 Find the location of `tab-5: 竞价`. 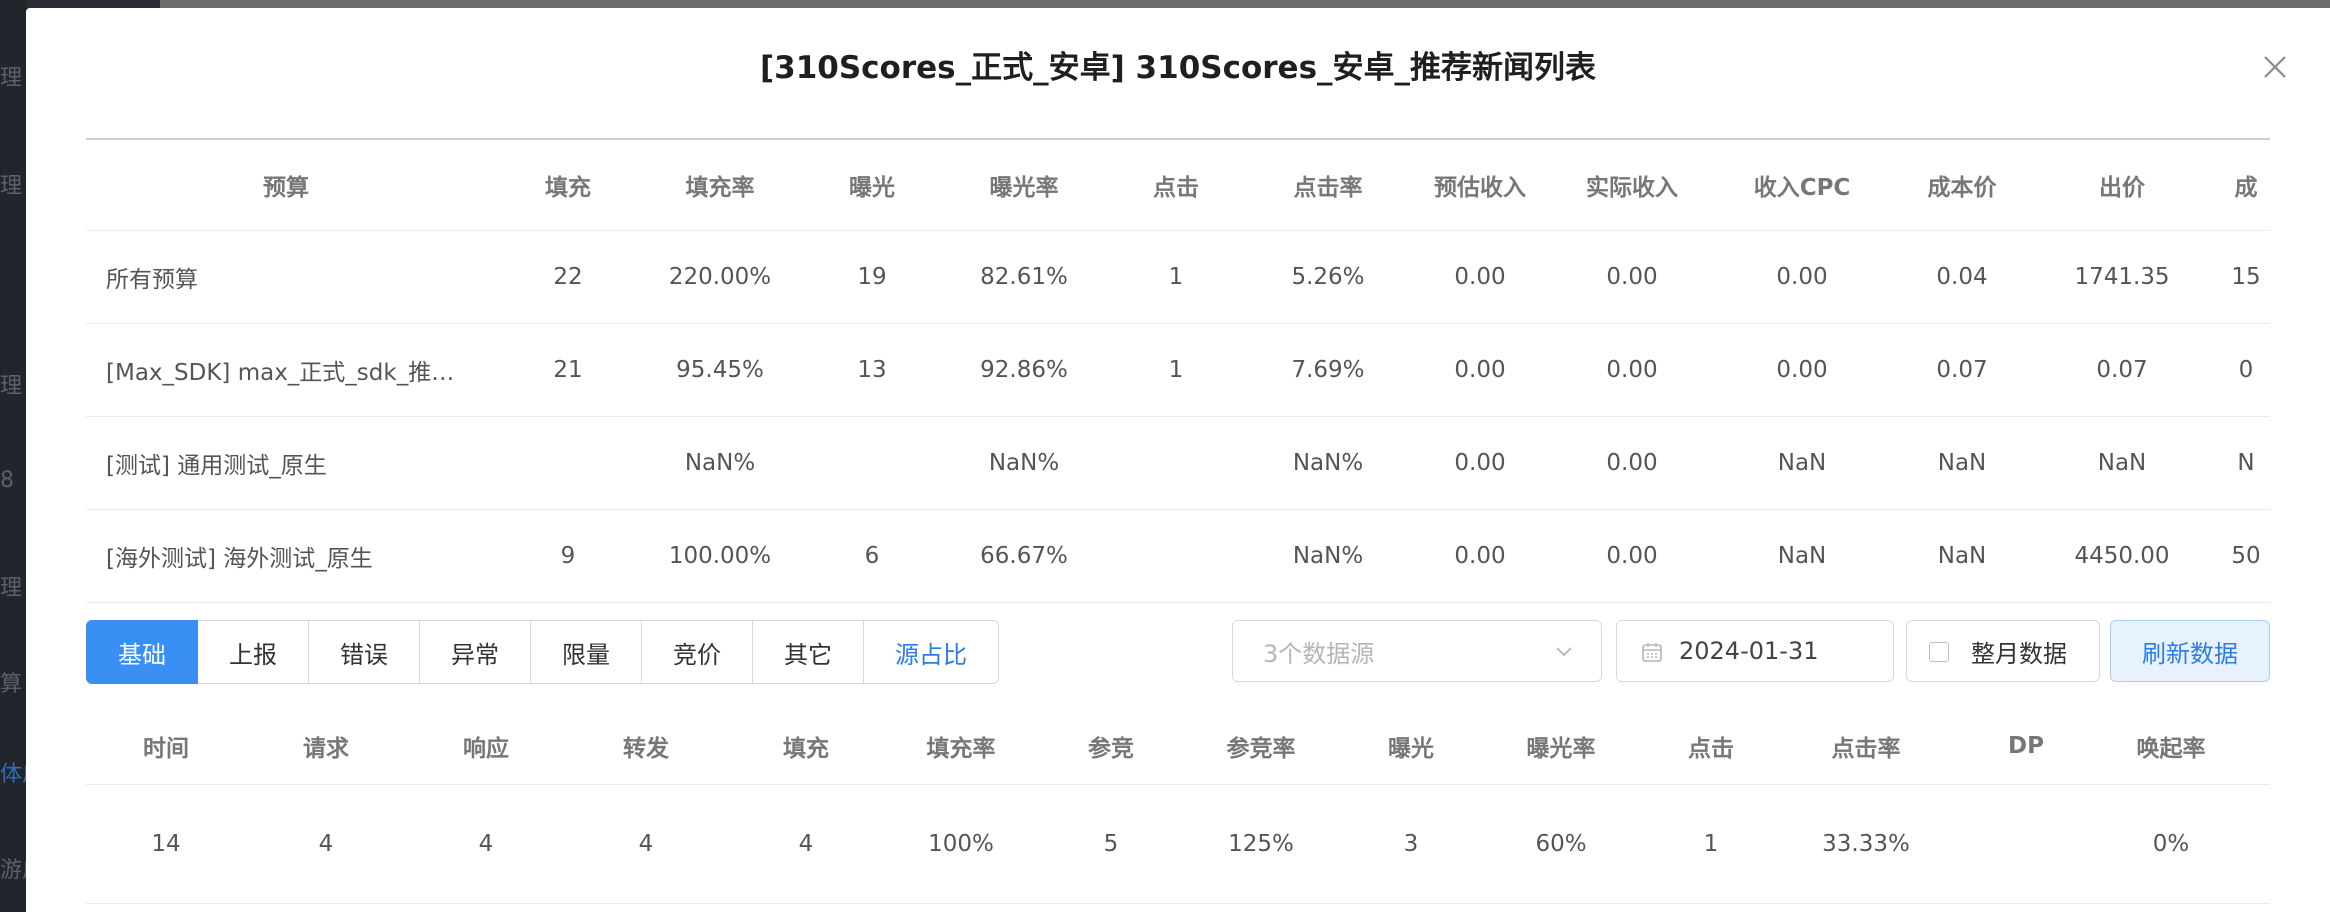

tab-5: 竞价 is located at coordinates (697, 652).